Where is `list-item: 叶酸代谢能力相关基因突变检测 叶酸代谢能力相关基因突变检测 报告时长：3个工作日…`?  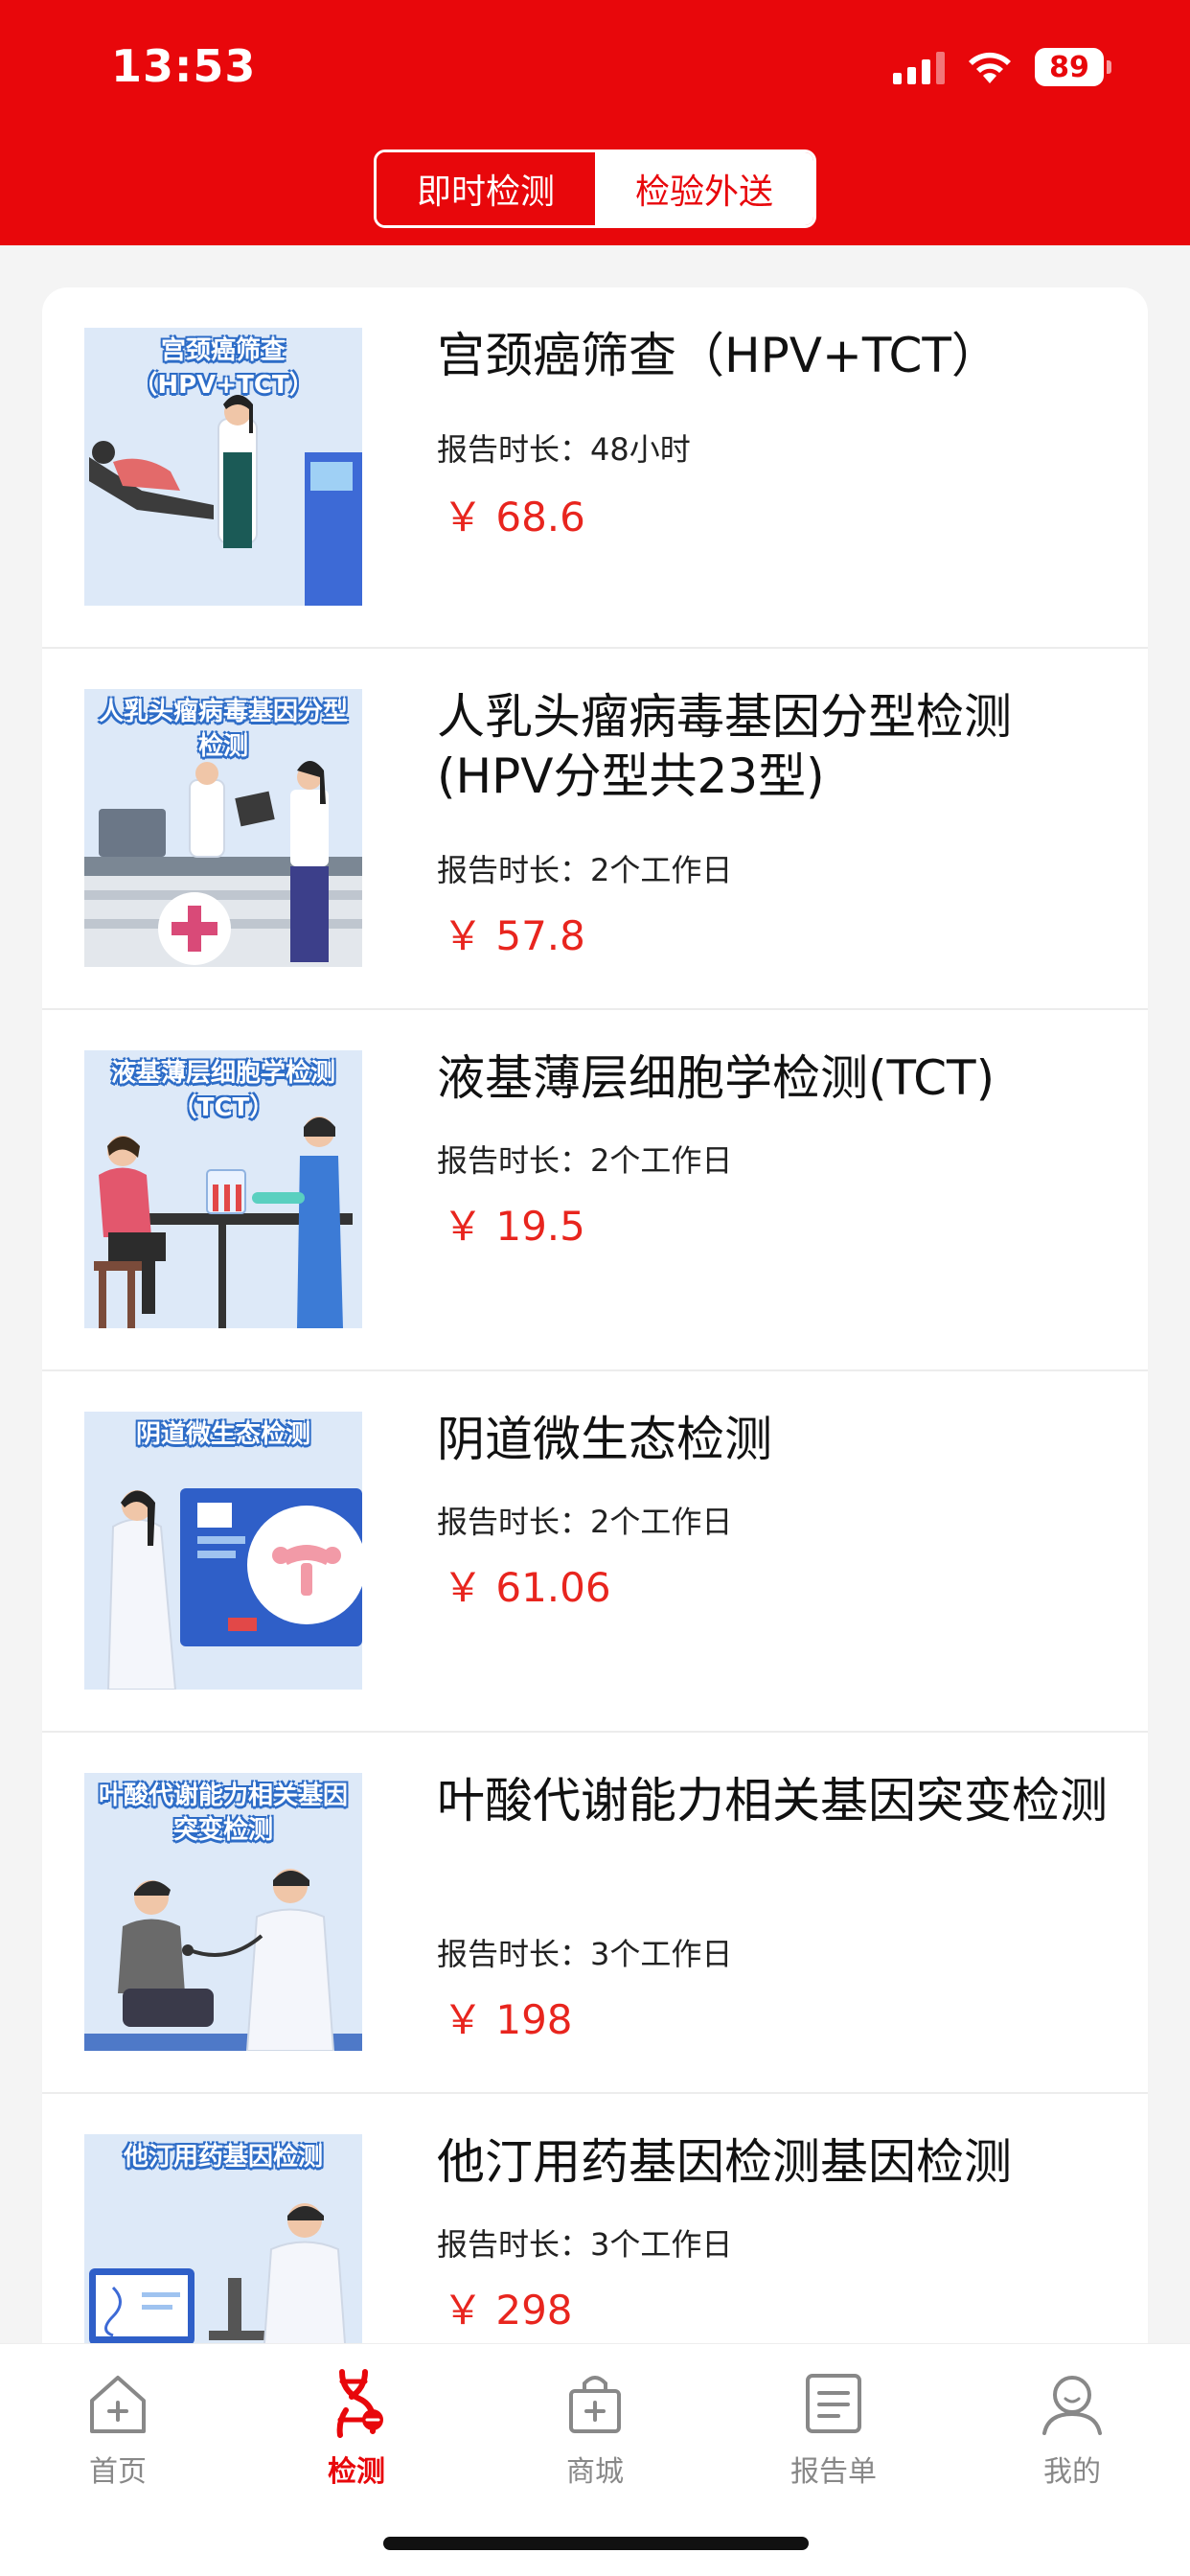 list-item: 叶酸代谢能力相关基因突变检测 叶酸代谢能力相关基因突变检测 报告时长：3个工作日… is located at coordinates (595, 1913).